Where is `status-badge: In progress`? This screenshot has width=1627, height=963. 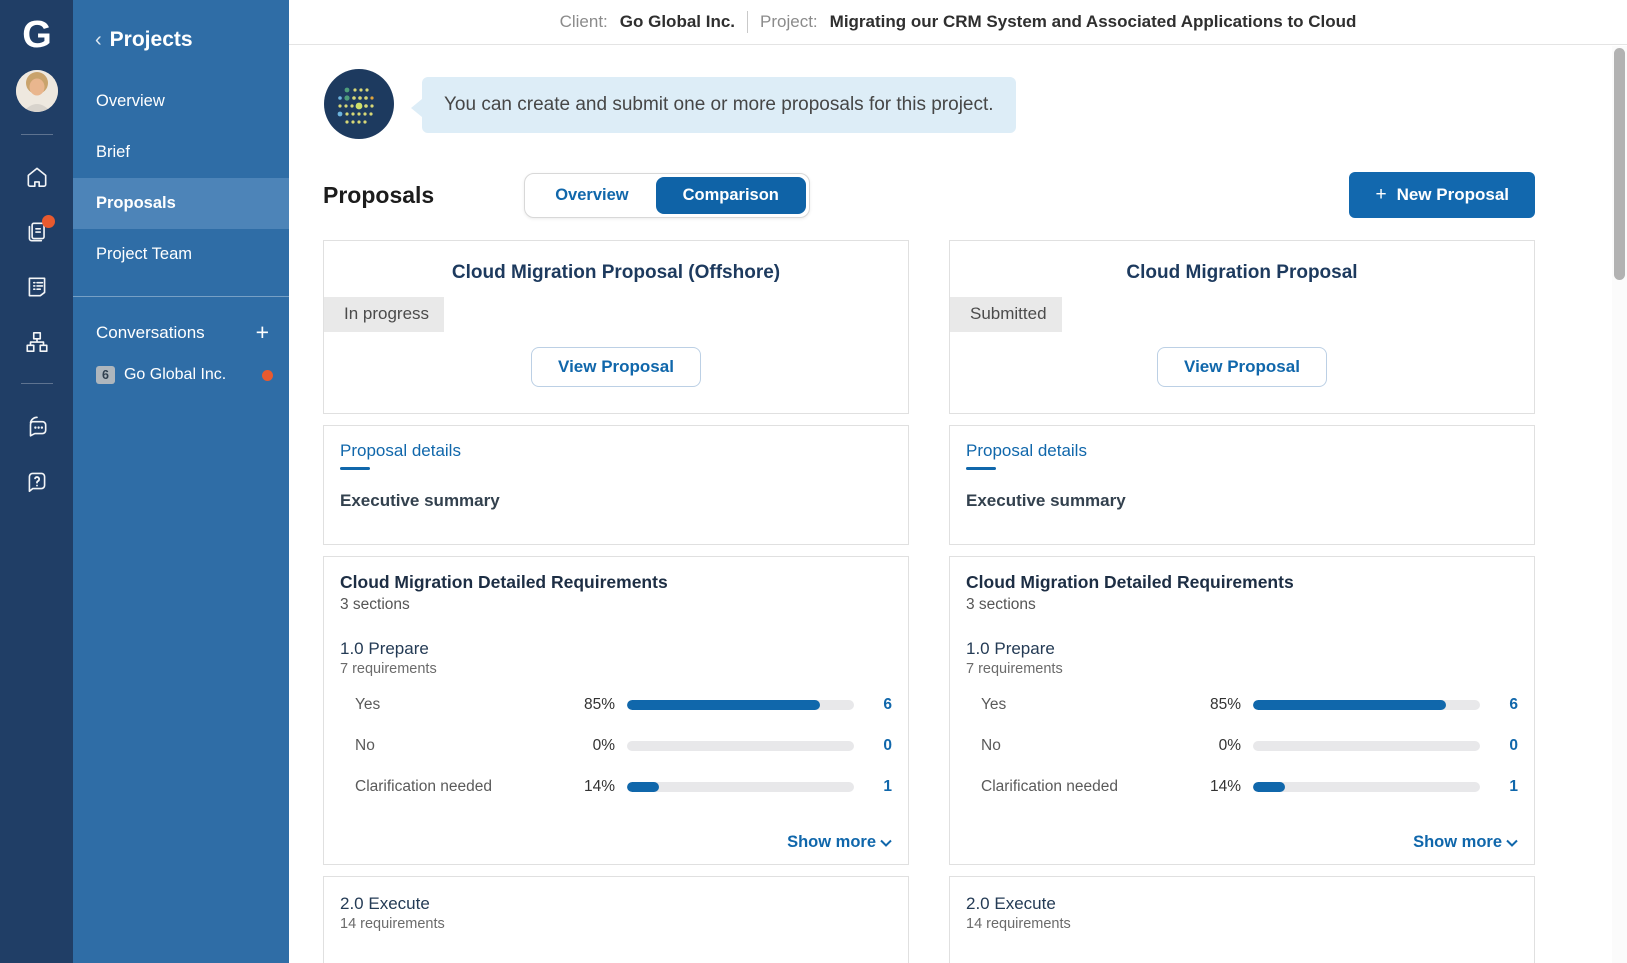 status-badge: In progress is located at coordinates (384, 314).